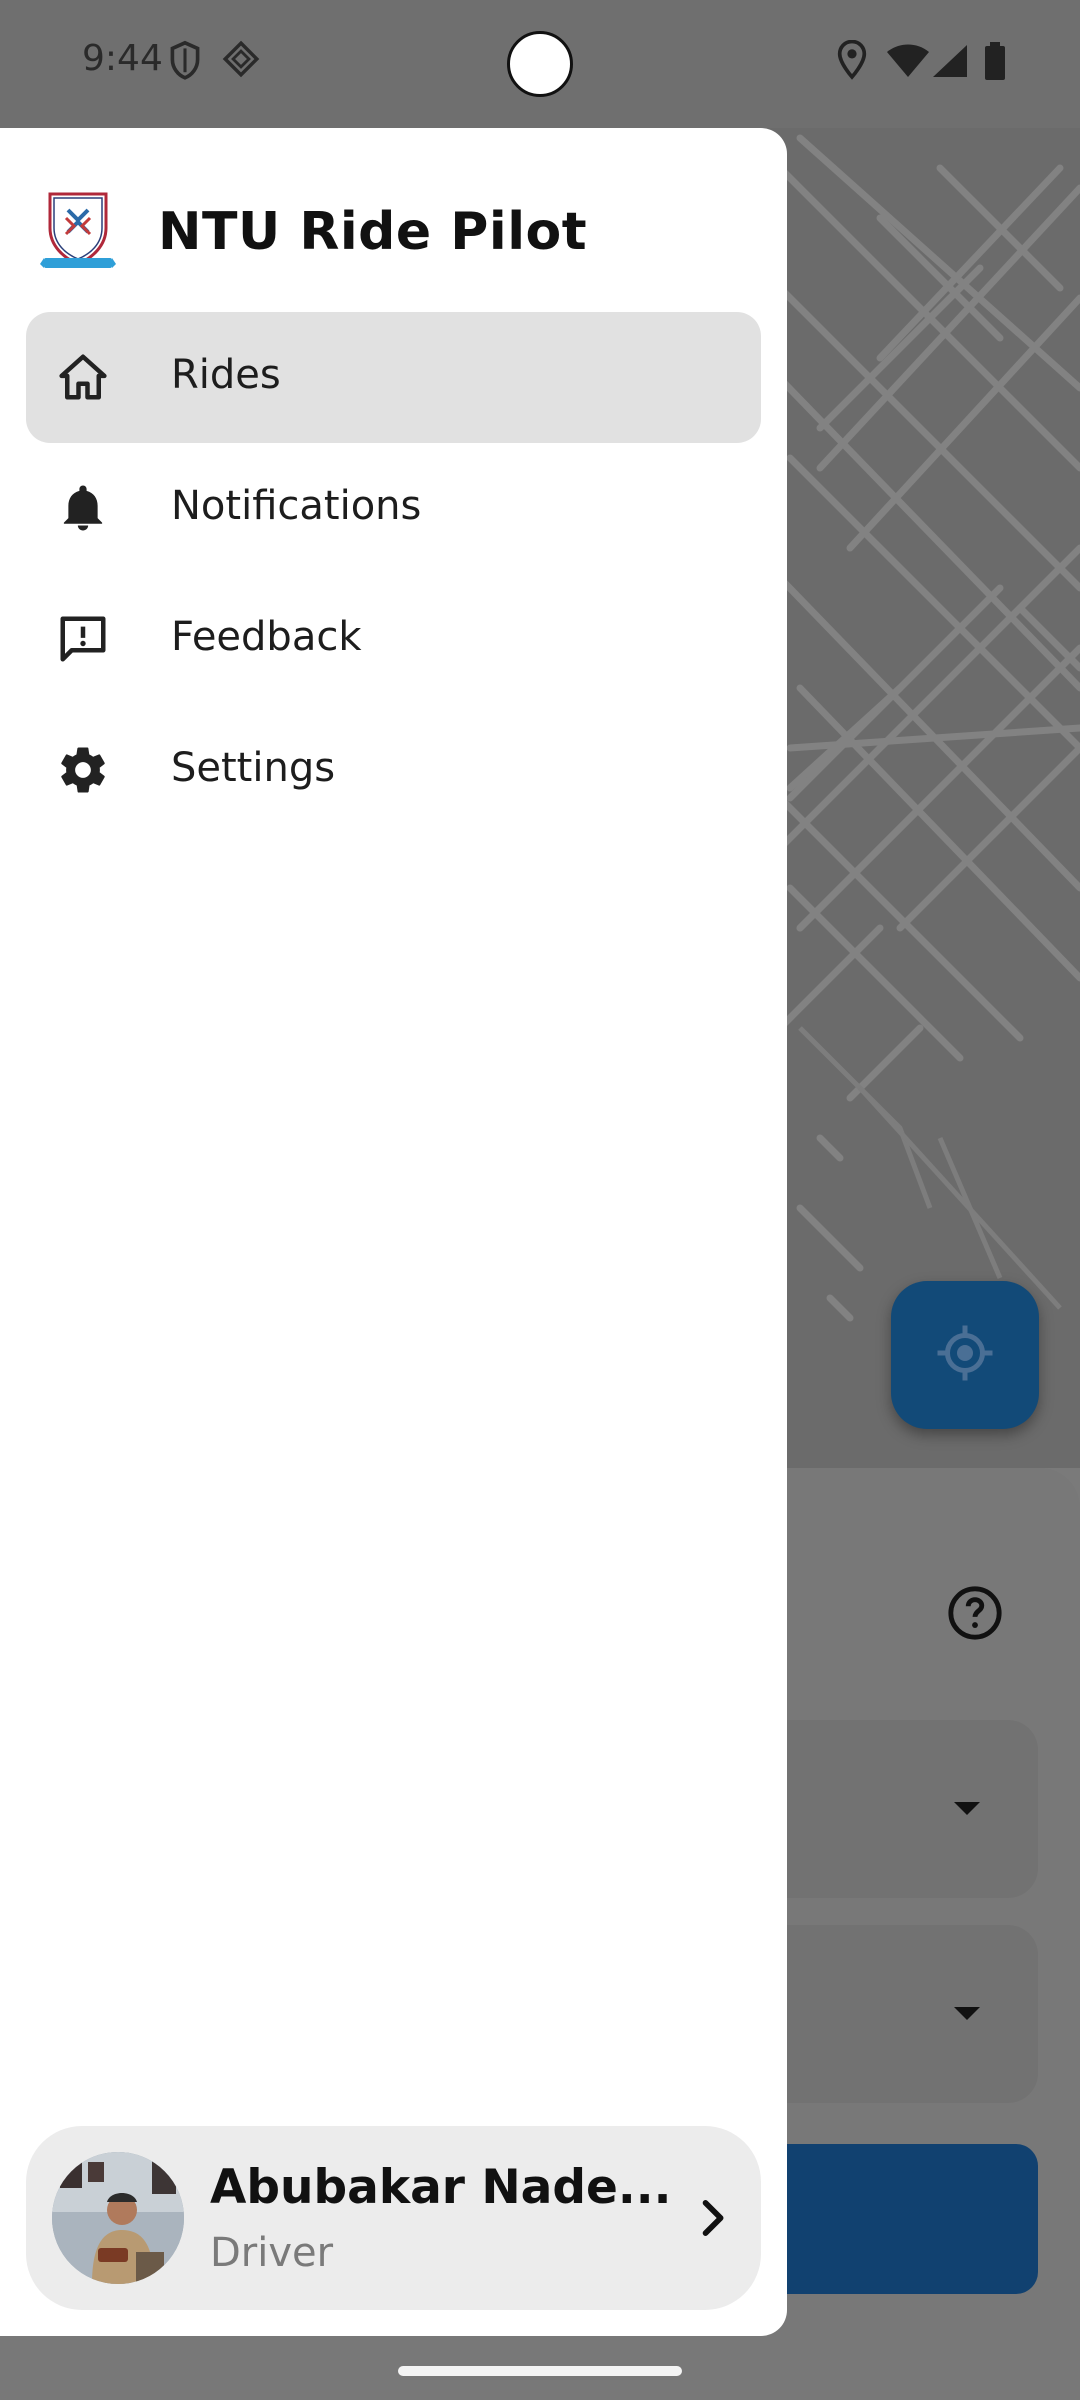 The image size is (1080, 2400). Describe the element at coordinates (393, 2218) in the screenshot. I see `profile-card: Abubakar Nade... Driver` at that location.